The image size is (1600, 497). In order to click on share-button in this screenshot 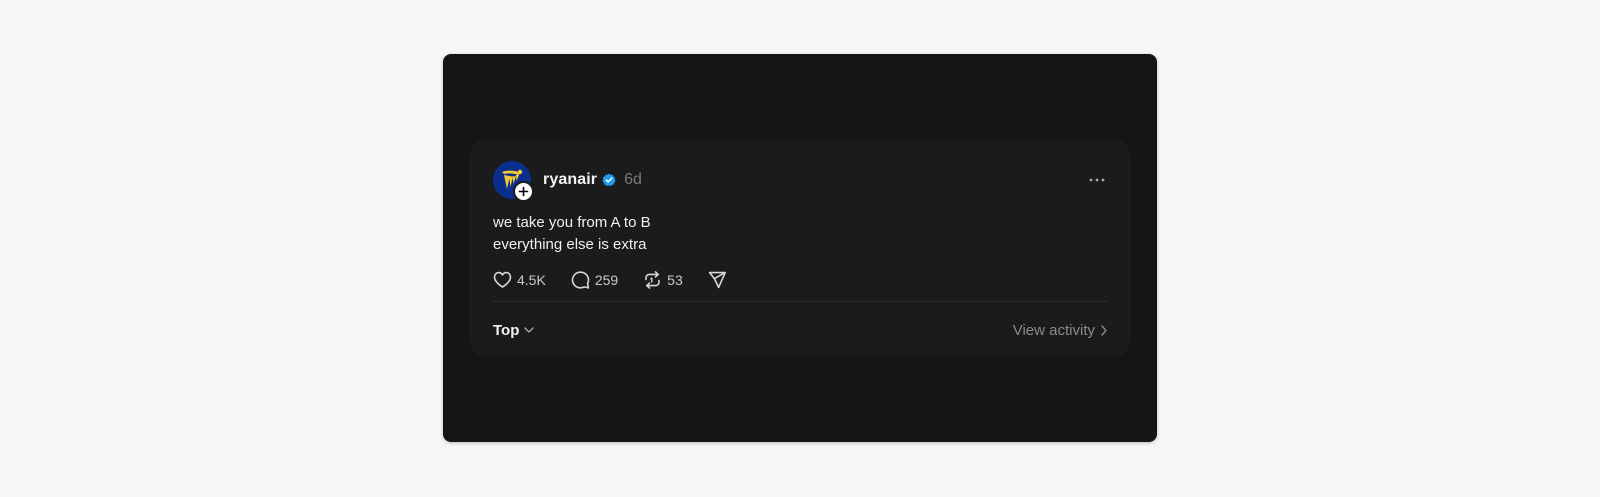, I will do `click(717, 280)`.